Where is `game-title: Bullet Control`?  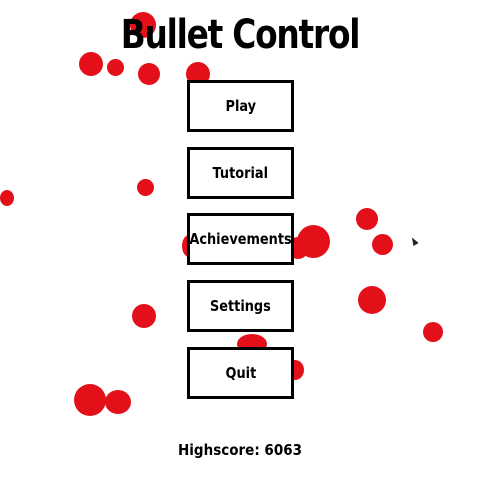
game-title: Bullet Control is located at coordinates (240, 35).